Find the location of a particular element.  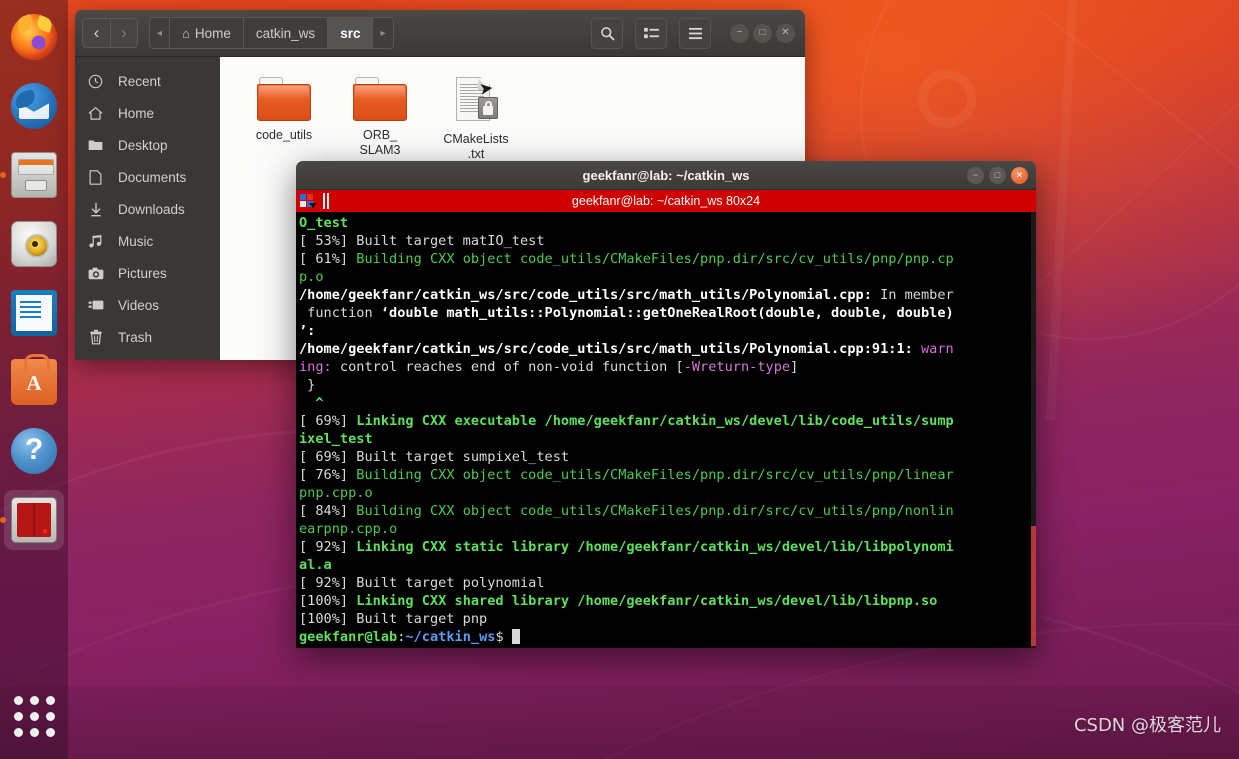

dock-item-help is located at coordinates (34, 451).